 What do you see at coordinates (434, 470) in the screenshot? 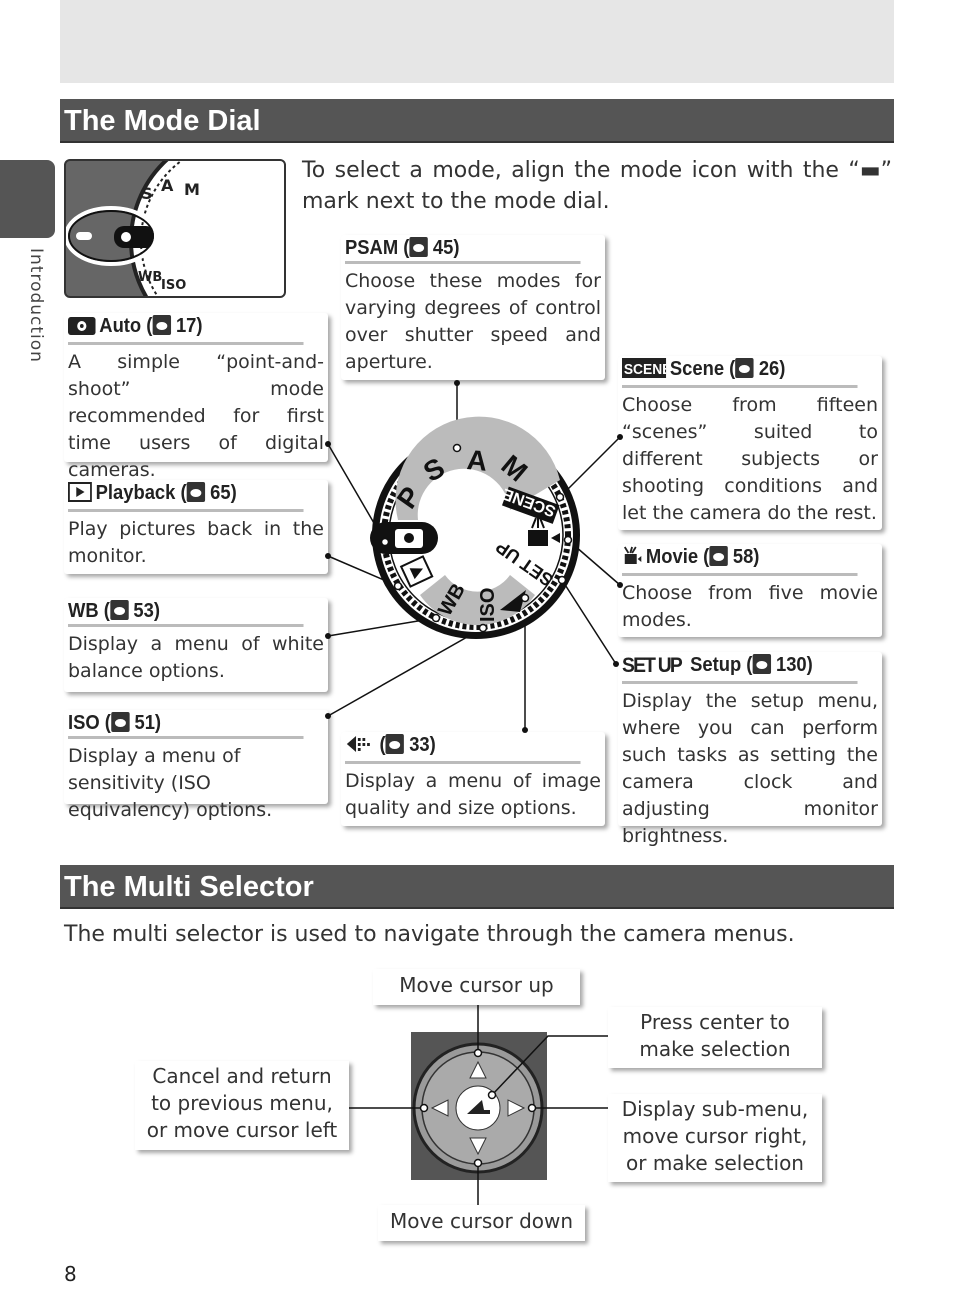
I see `dial-label-s: S` at bounding box center [434, 470].